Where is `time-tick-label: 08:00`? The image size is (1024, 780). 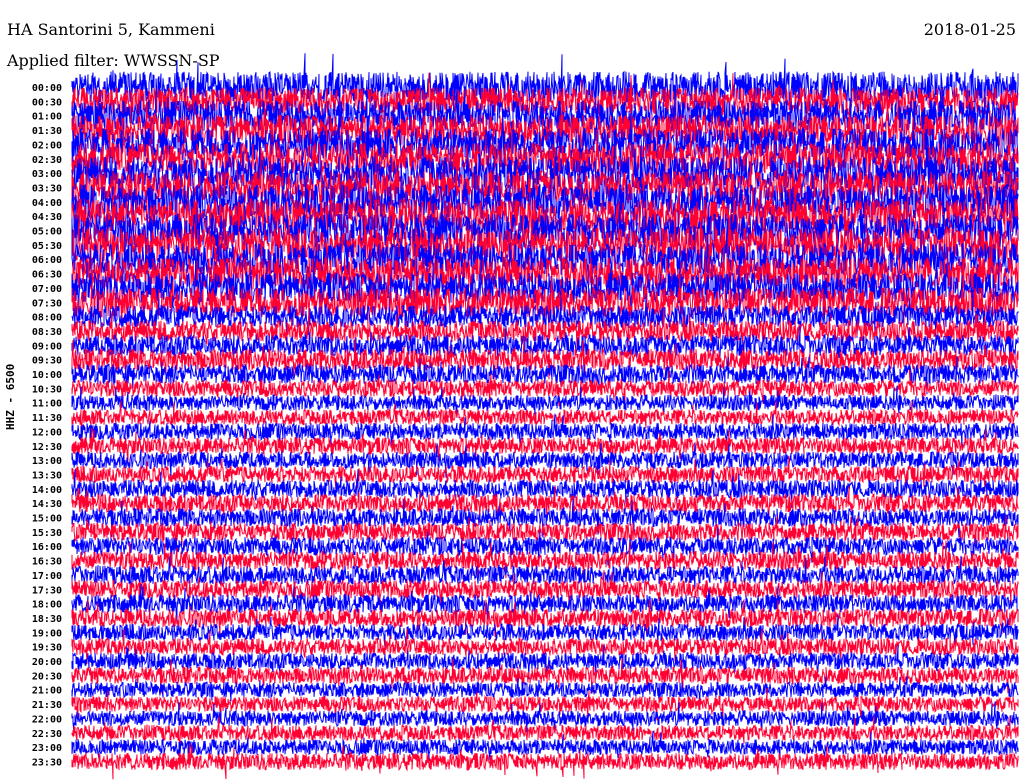 time-tick-label: 08:00 is located at coordinates (47, 318).